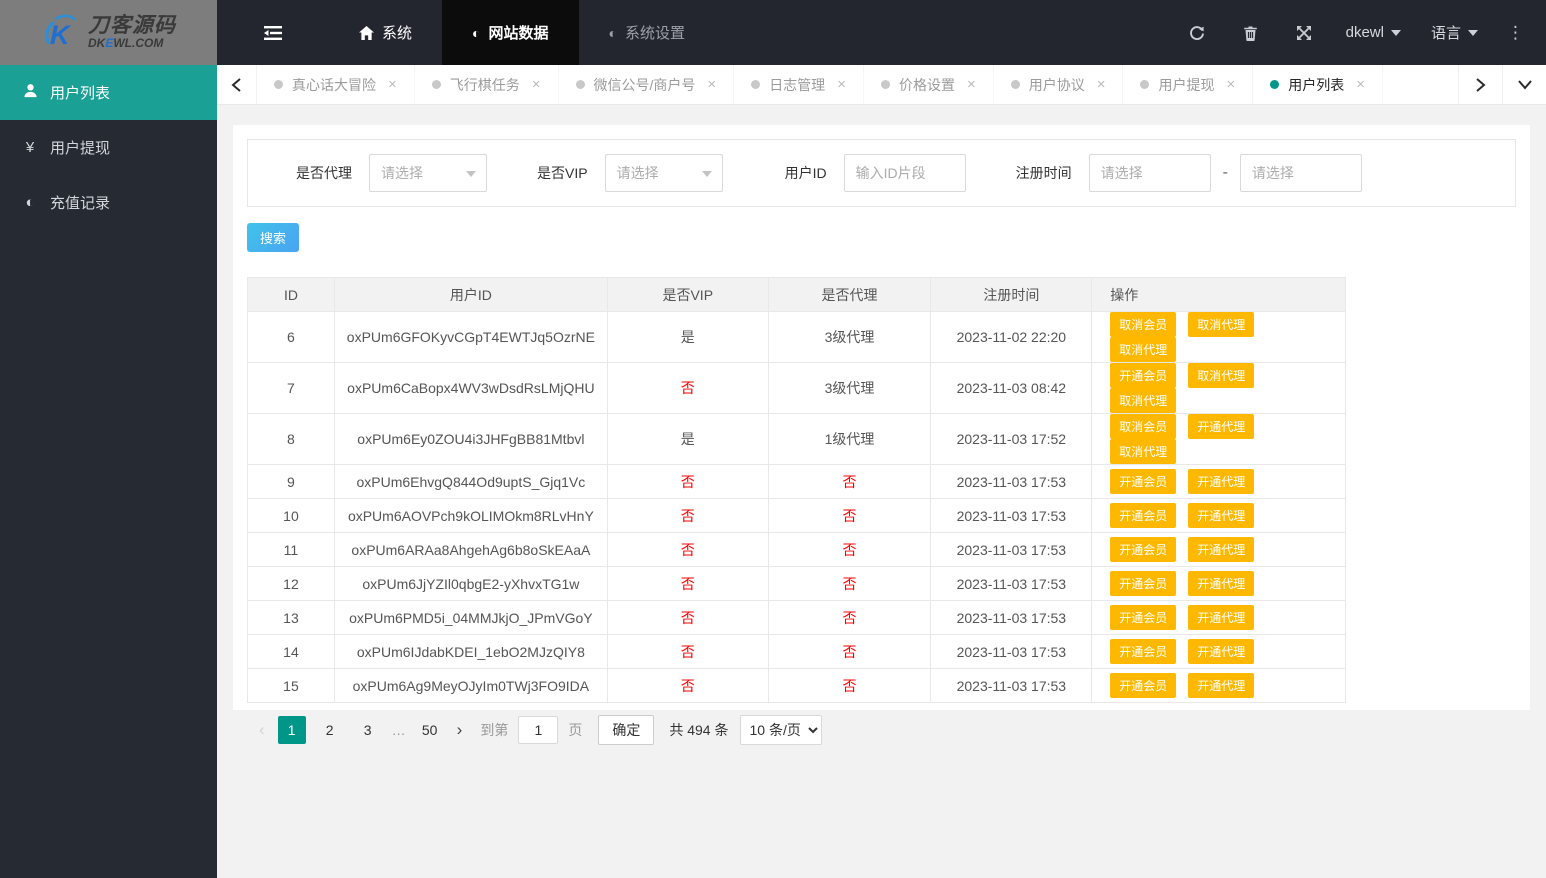 This screenshot has width=1546, height=878. Describe the element at coordinates (1364, 32) in the screenshot. I see `username: dkewl` at that location.